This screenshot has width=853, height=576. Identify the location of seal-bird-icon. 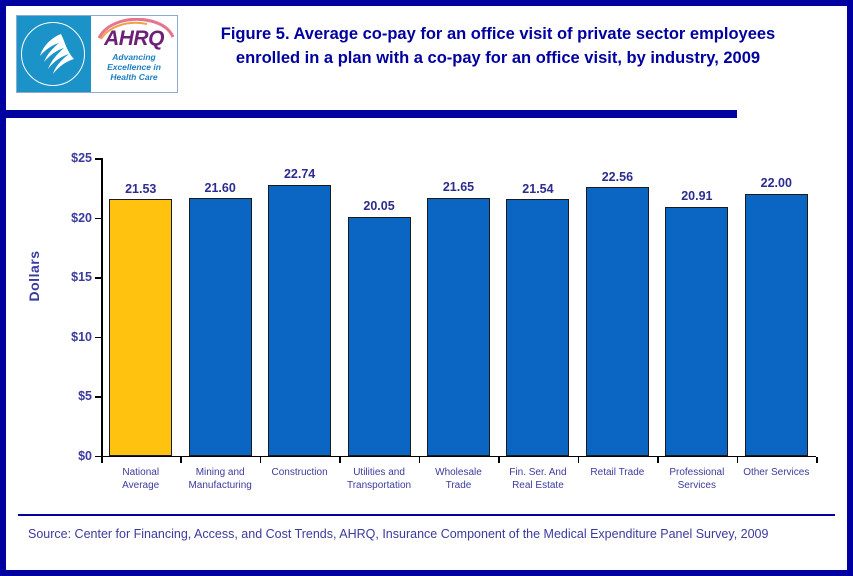
(57, 54).